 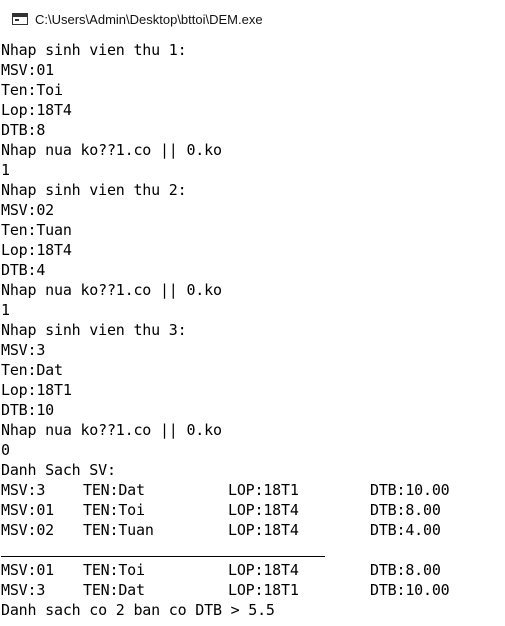 I want to click on console-line: Nhap sinh vien thu 1:, so click(x=94, y=50).